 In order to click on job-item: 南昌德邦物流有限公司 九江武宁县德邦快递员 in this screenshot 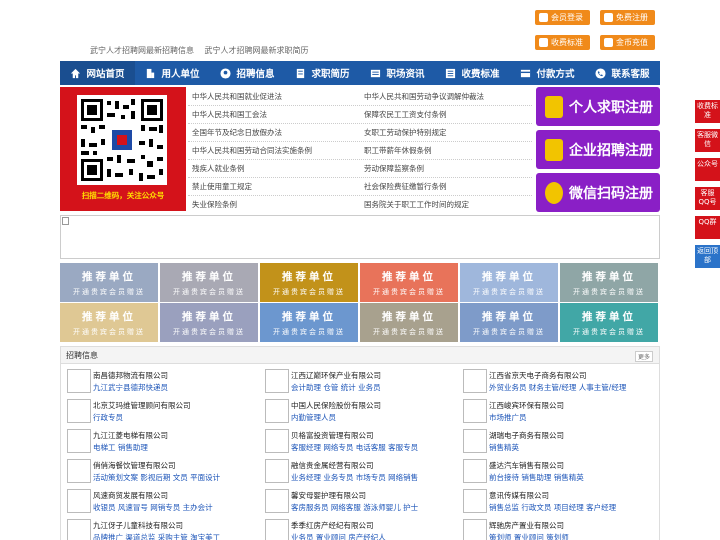, I will do `click(156, 381)`.